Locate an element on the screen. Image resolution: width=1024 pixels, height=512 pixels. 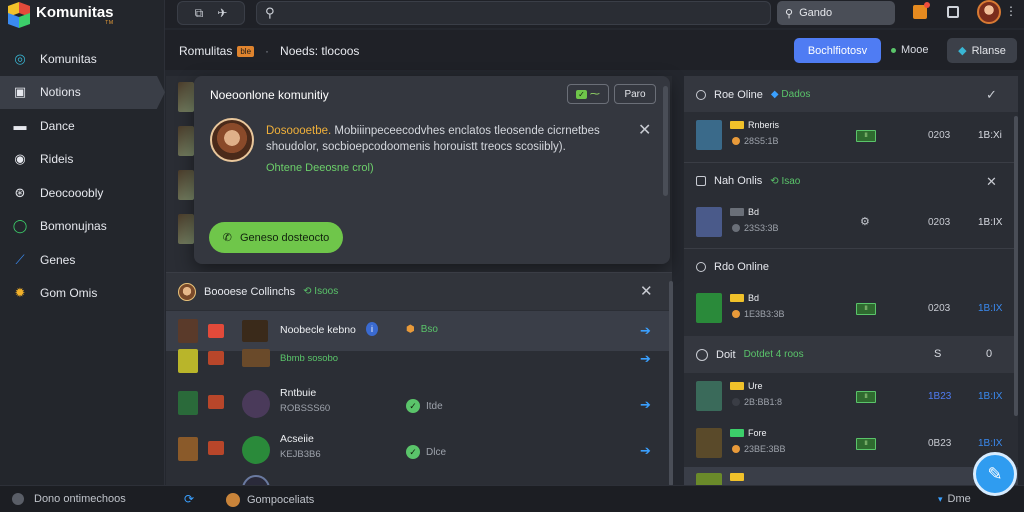
sidebar-item-rideis: ◉ Rideis is located at coordinates (82, 160).